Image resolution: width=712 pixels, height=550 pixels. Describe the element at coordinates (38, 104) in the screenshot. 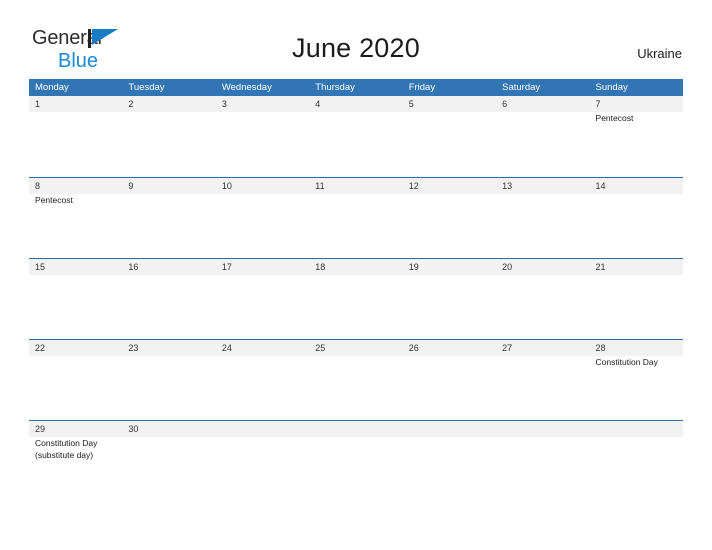

I see `day-number: 1` at that location.